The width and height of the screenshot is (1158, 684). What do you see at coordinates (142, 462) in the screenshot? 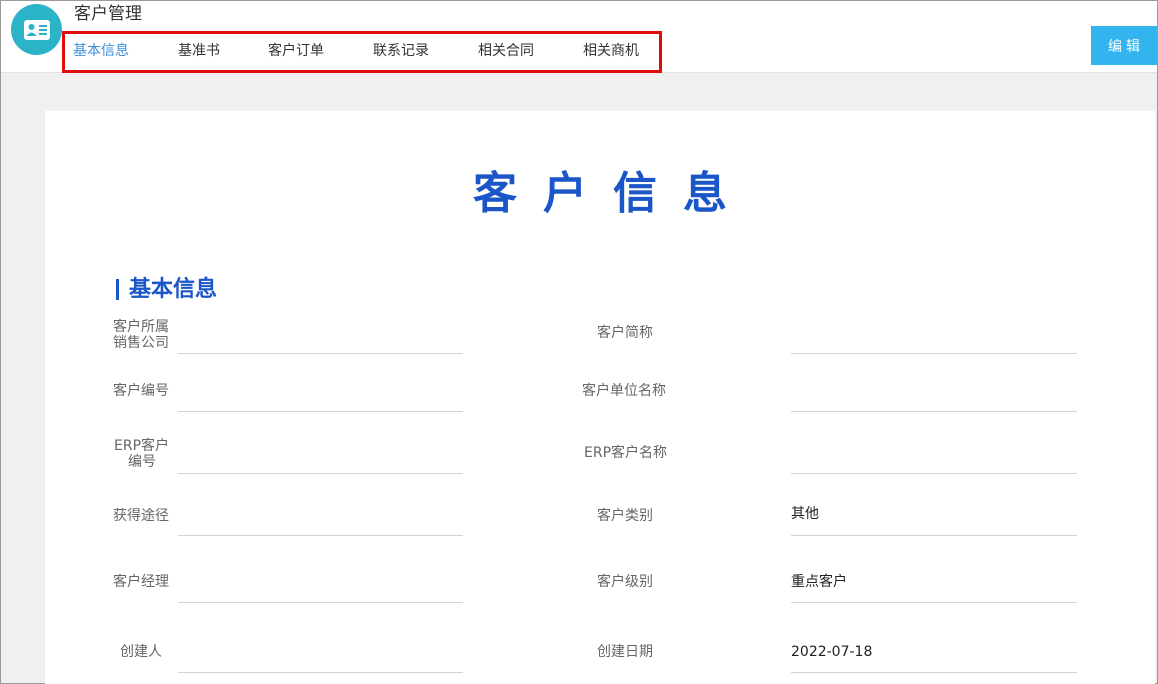
I see `erp-no-label-line2: 编号` at bounding box center [142, 462].